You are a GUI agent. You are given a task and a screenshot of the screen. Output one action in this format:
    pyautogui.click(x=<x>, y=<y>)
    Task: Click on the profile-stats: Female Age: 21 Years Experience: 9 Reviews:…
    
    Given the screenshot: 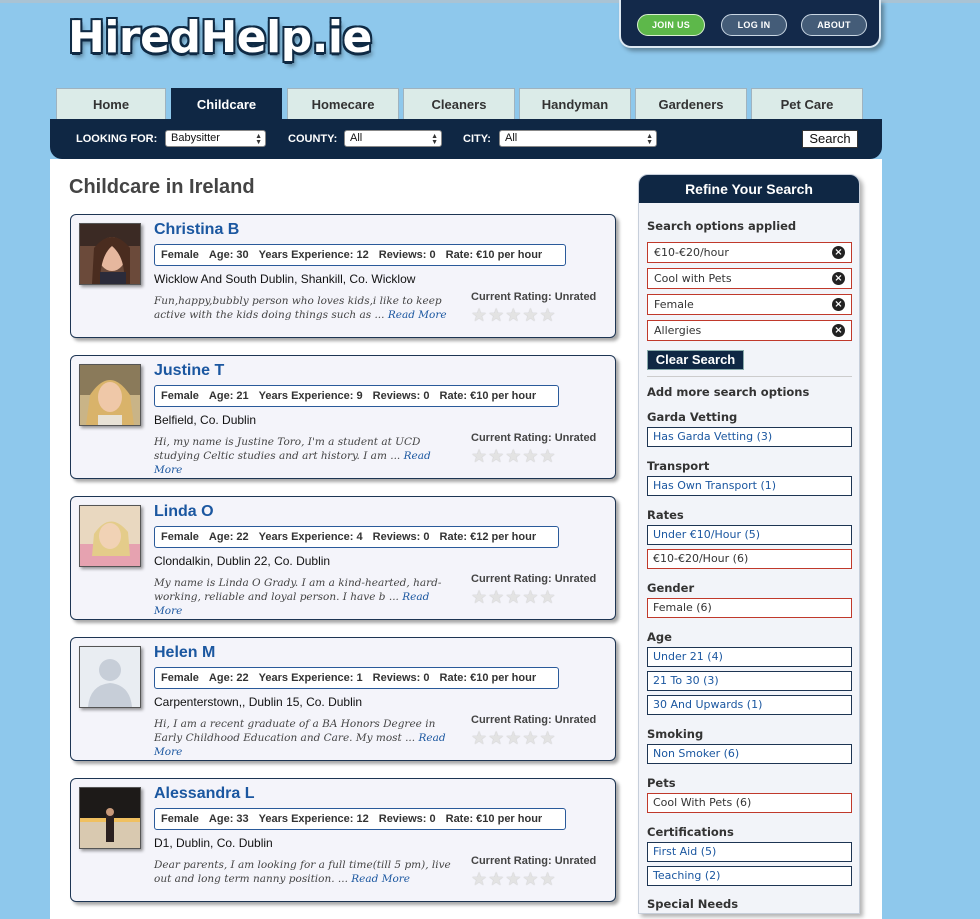 What is the action you would take?
    pyautogui.click(x=356, y=396)
    